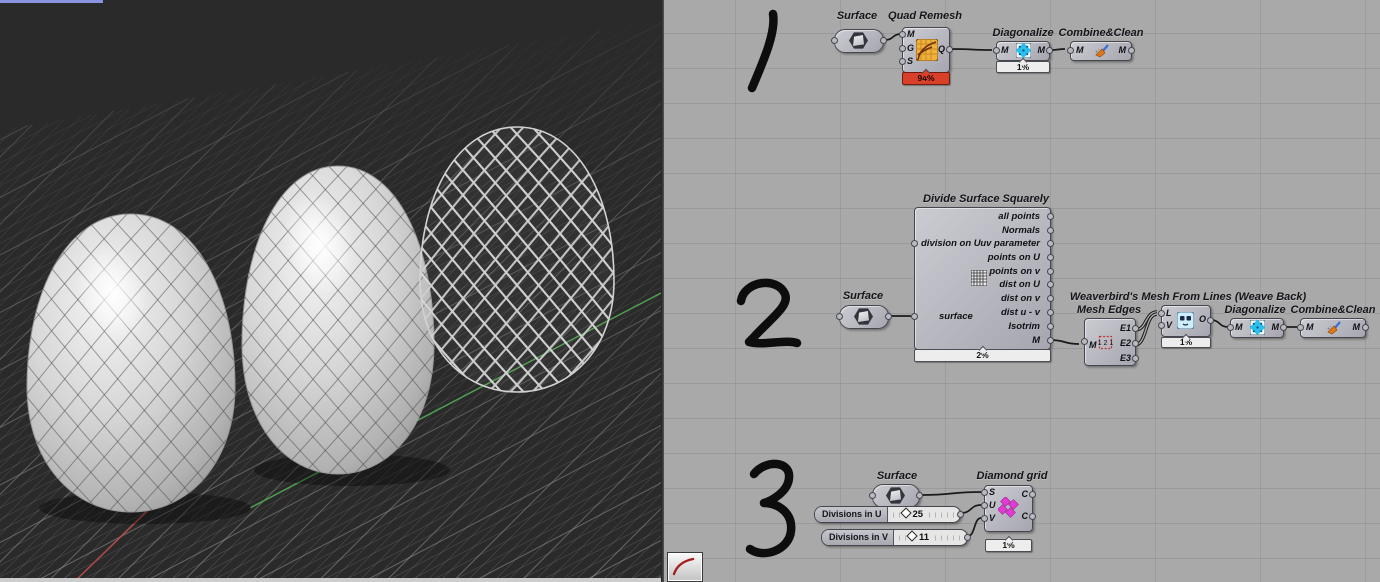  I want to click on mesh-edges-component: M 1 2 1 E1 E2 E3, so click(1110, 342).